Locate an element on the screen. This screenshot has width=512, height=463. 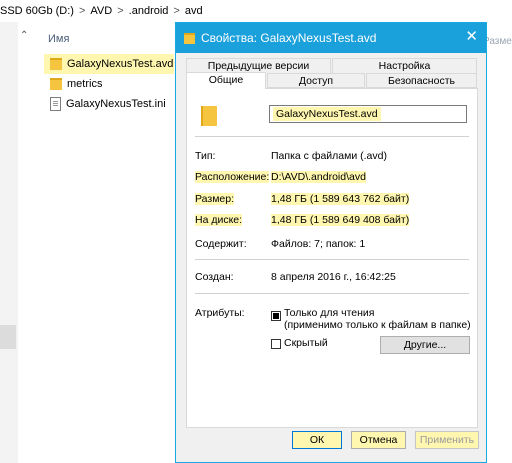
list-item: GalaxyNexusTest.ini is located at coordinates (109, 104).